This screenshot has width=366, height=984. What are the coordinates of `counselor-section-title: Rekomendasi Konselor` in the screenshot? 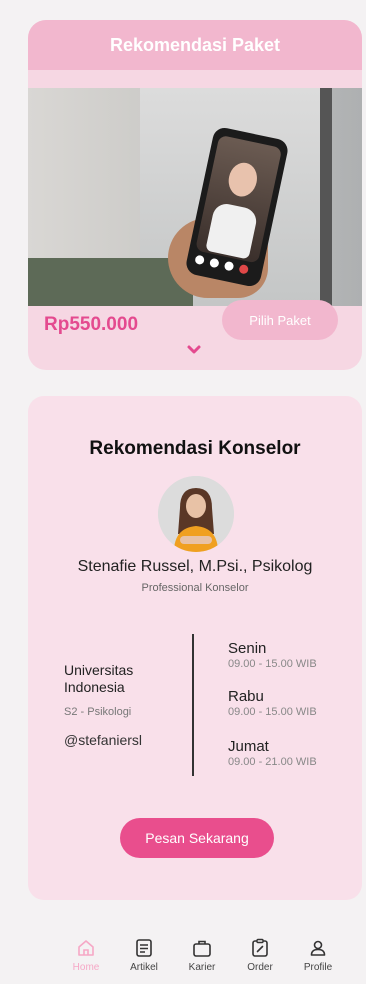 It's located at (195, 448).